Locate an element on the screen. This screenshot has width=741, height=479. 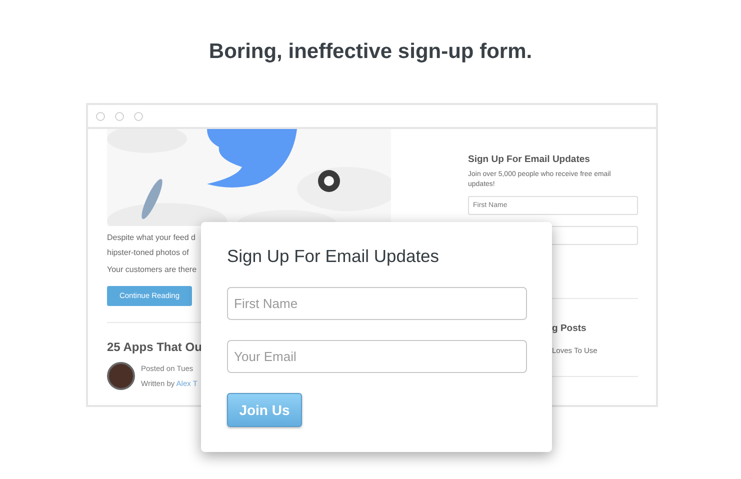
article-title: 25 Apps That Ou is located at coordinates (155, 347).